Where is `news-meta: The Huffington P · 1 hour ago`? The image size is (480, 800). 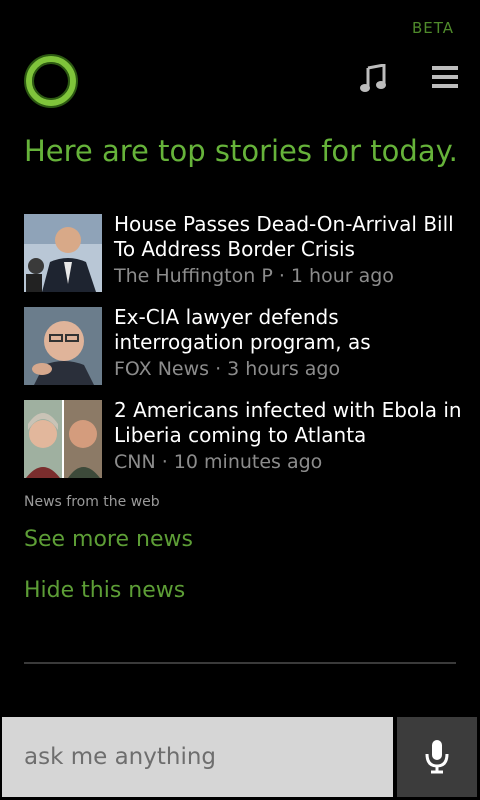
news-meta: The Huffington P · 1 hour ago is located at coordinates (254, 276).